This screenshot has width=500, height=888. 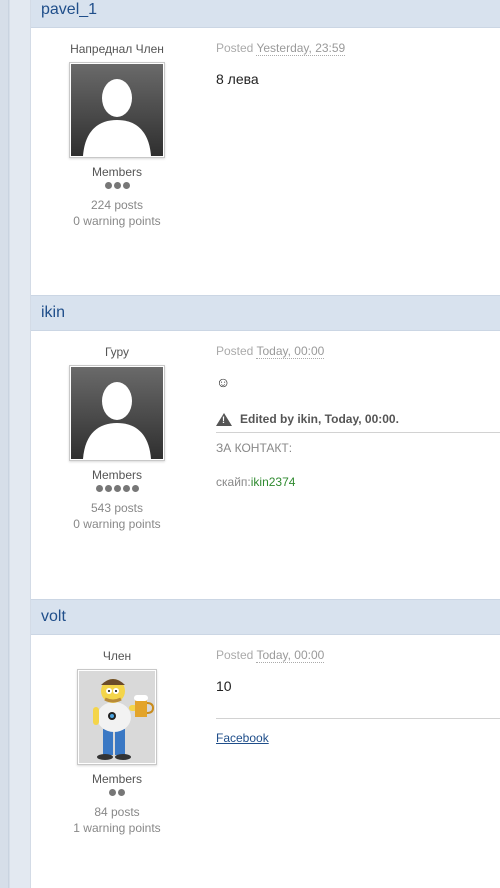 What do you see at coordinates (117, 352) in the screenshot?
I see `member-rank: Гуру` at bounding box center [117, 352].